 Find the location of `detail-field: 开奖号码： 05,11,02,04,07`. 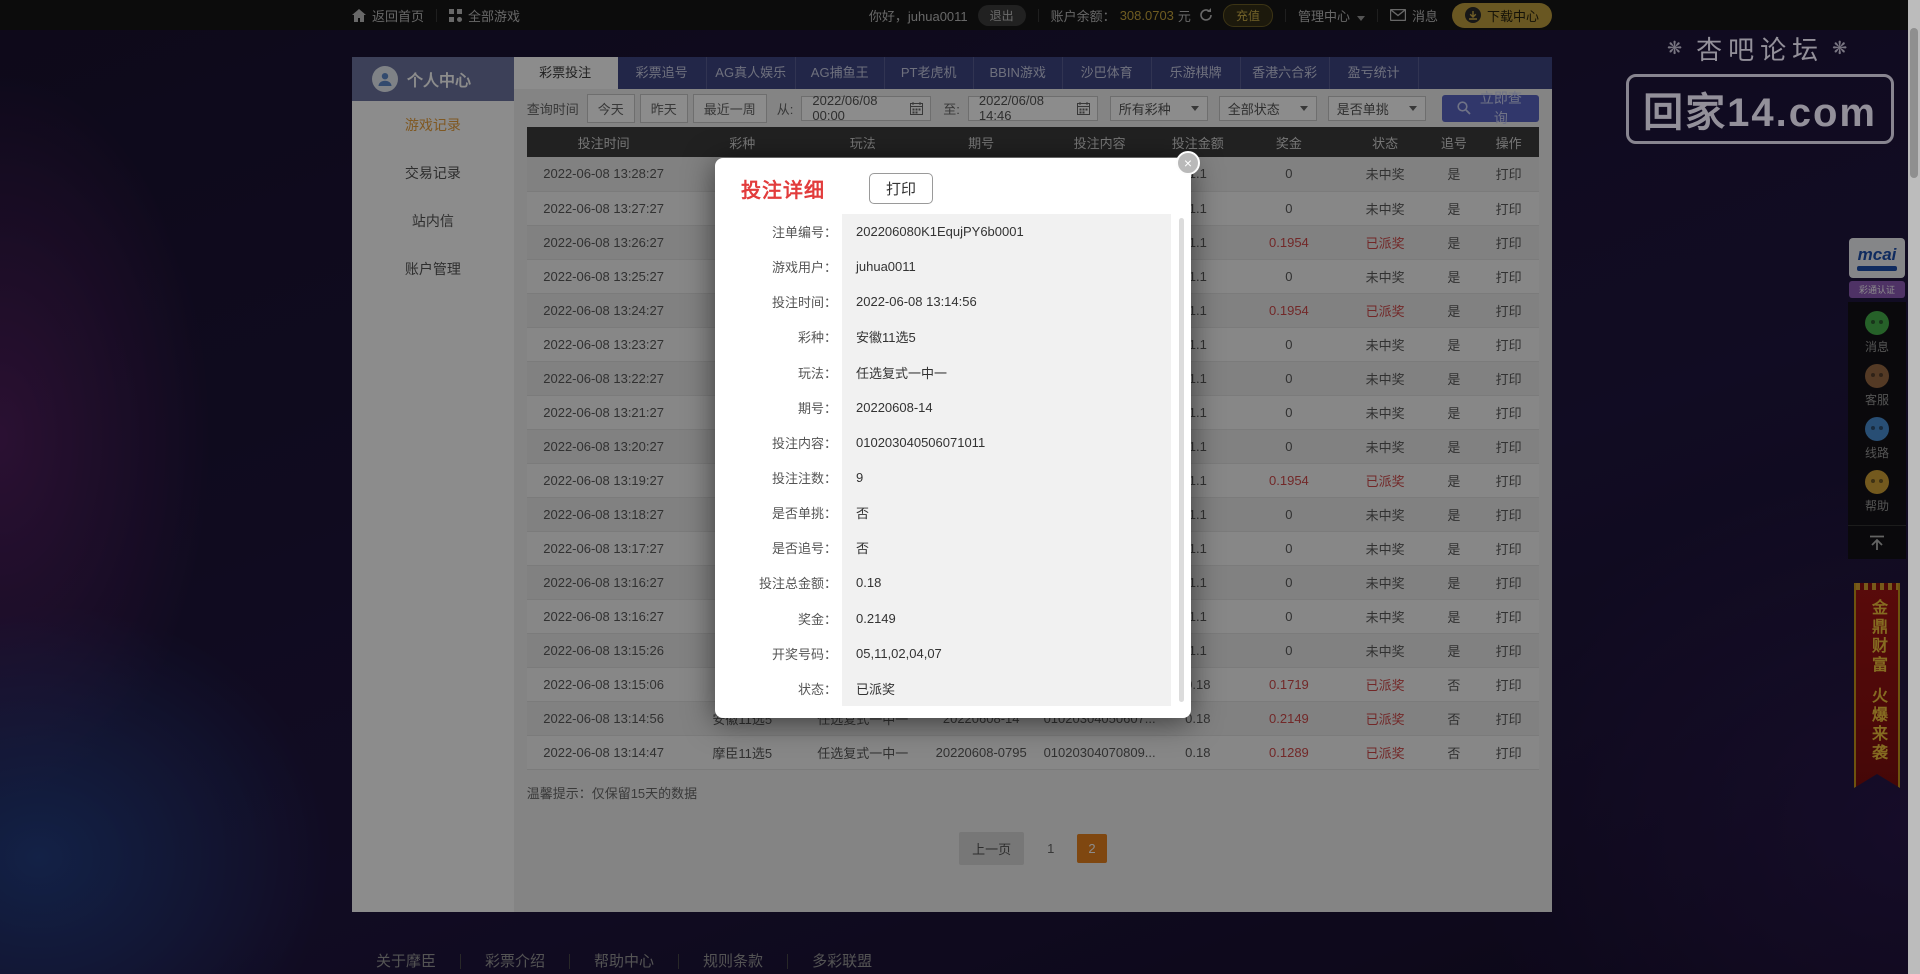

detail-field: 开奖号码： 05,11,02,04,07 is located at coordinates (951, 653).